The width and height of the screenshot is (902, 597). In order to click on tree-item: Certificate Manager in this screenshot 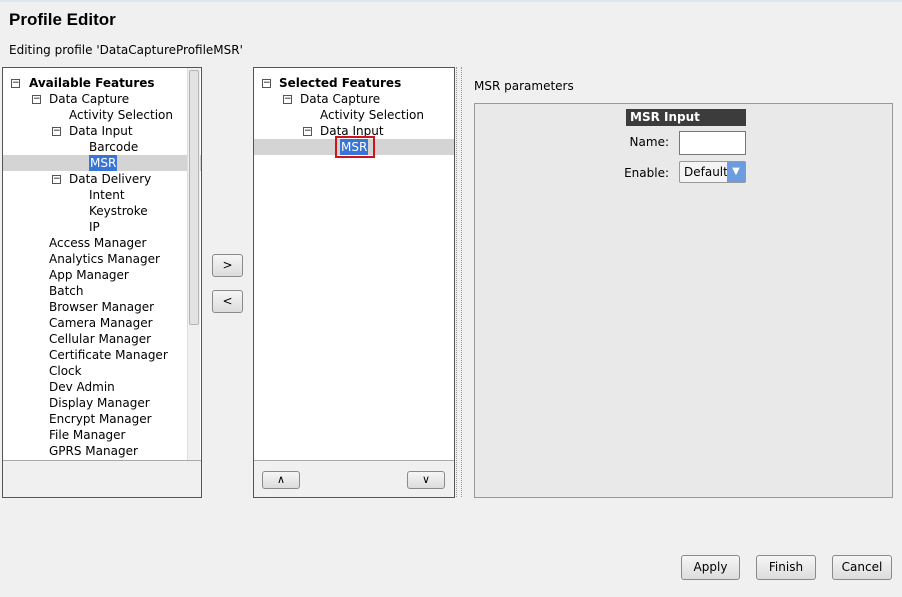, I will do `click(102, 355)`.